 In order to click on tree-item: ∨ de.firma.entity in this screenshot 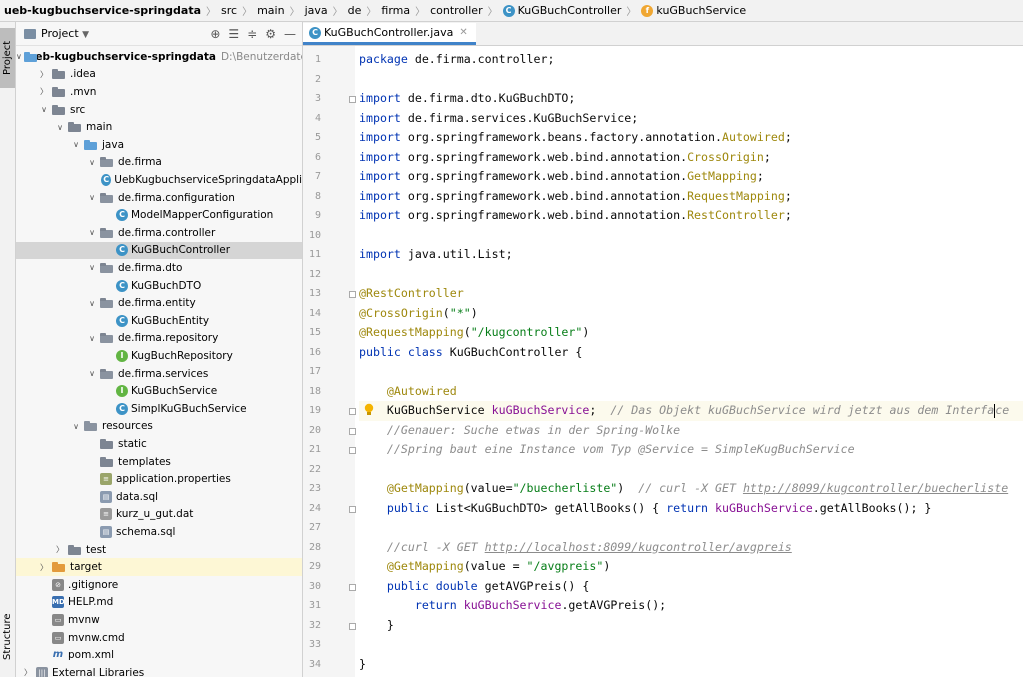, I will do `click(159, 303)`.